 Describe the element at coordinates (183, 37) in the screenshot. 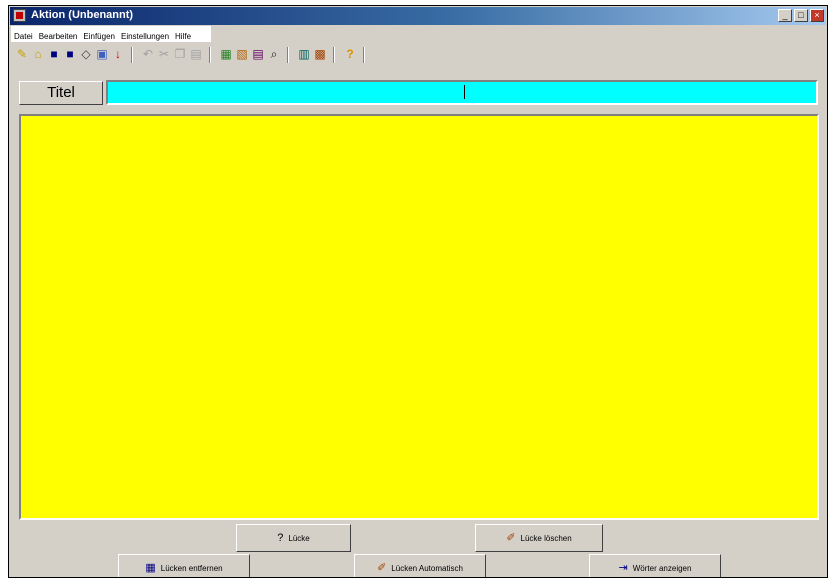

I see `menu-hilfe: Hilfe` at that location.